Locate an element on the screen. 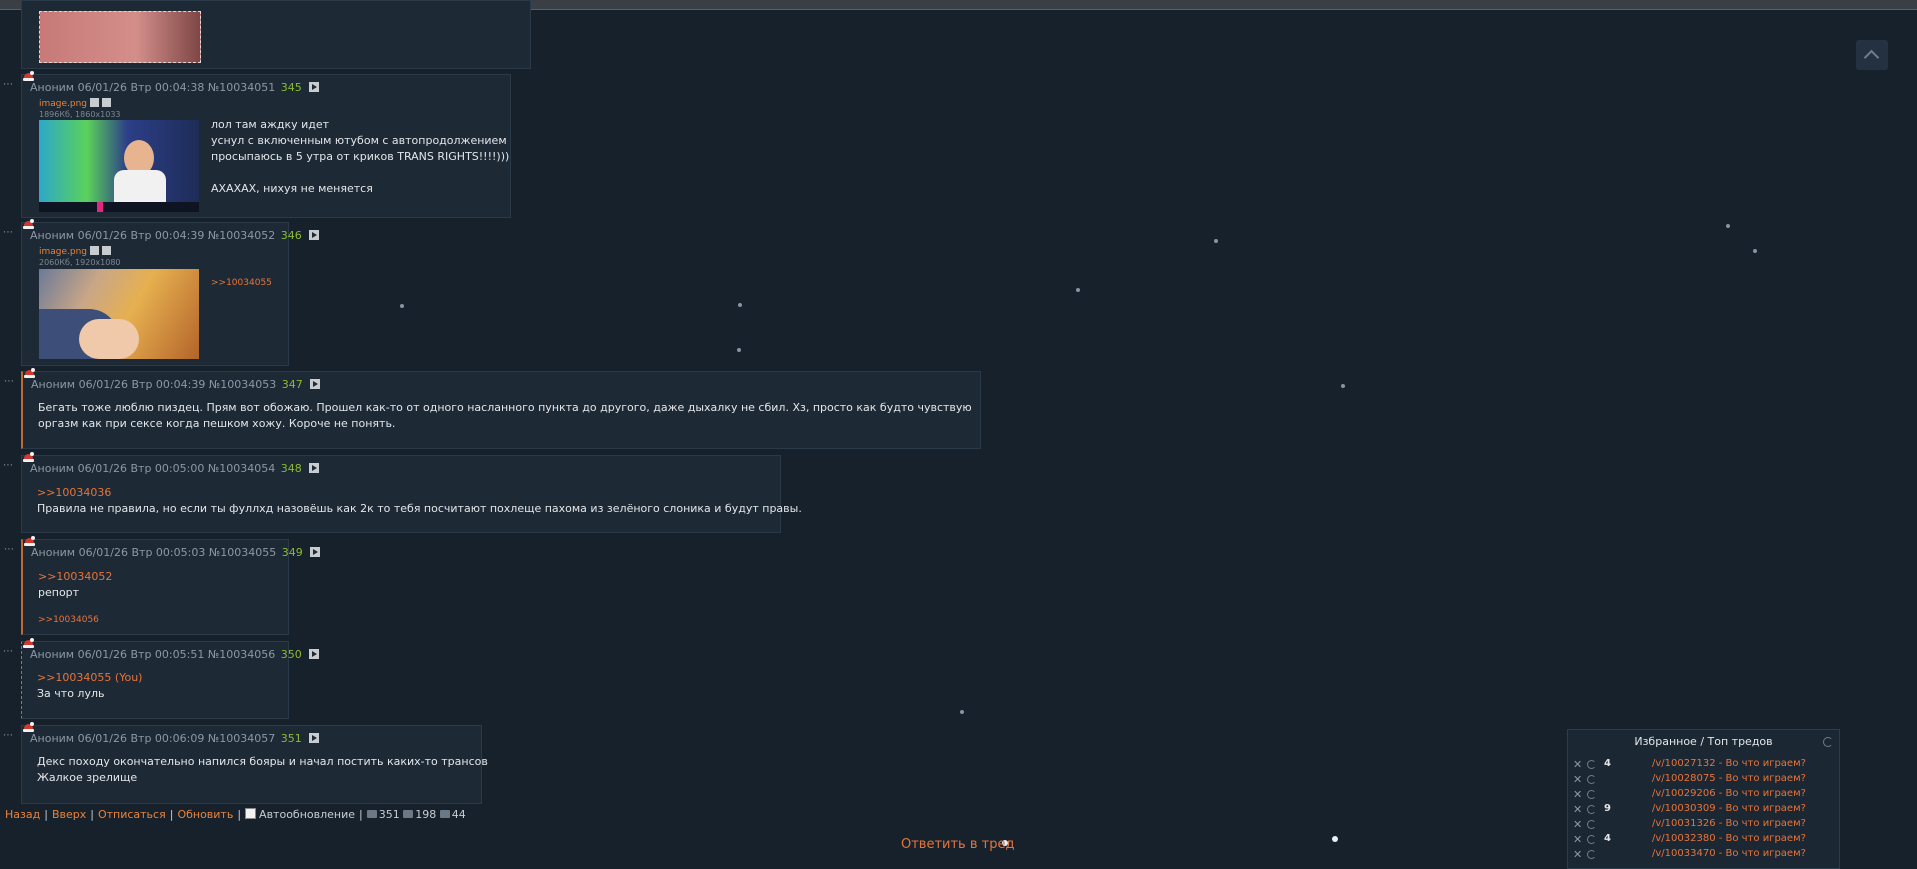 This screenshot has height=869, width=1917. new-posts-count: 4 is located at coordinates (1607, 763).